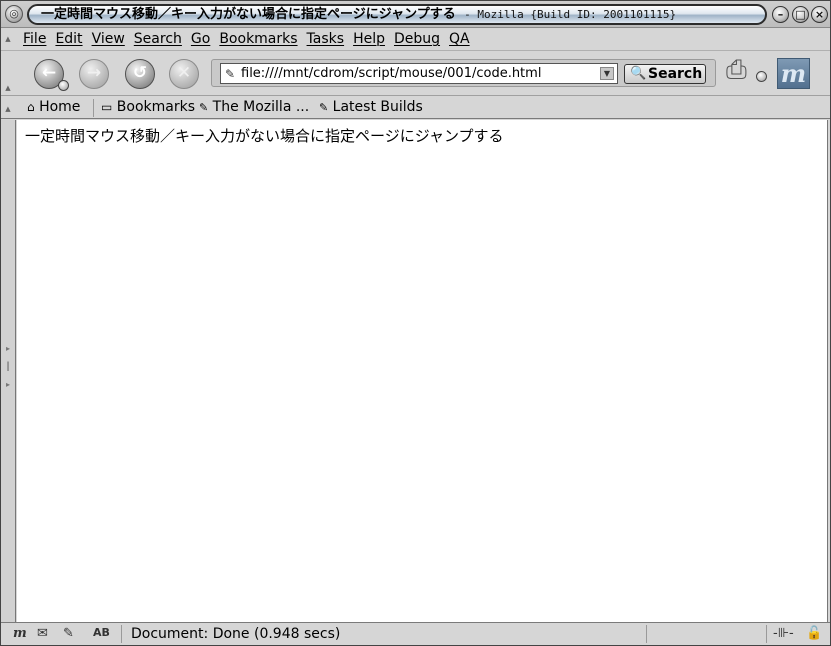  I want to click on sidebar-handle-icon: ▸ ┃ ▸, so click(8, 368).